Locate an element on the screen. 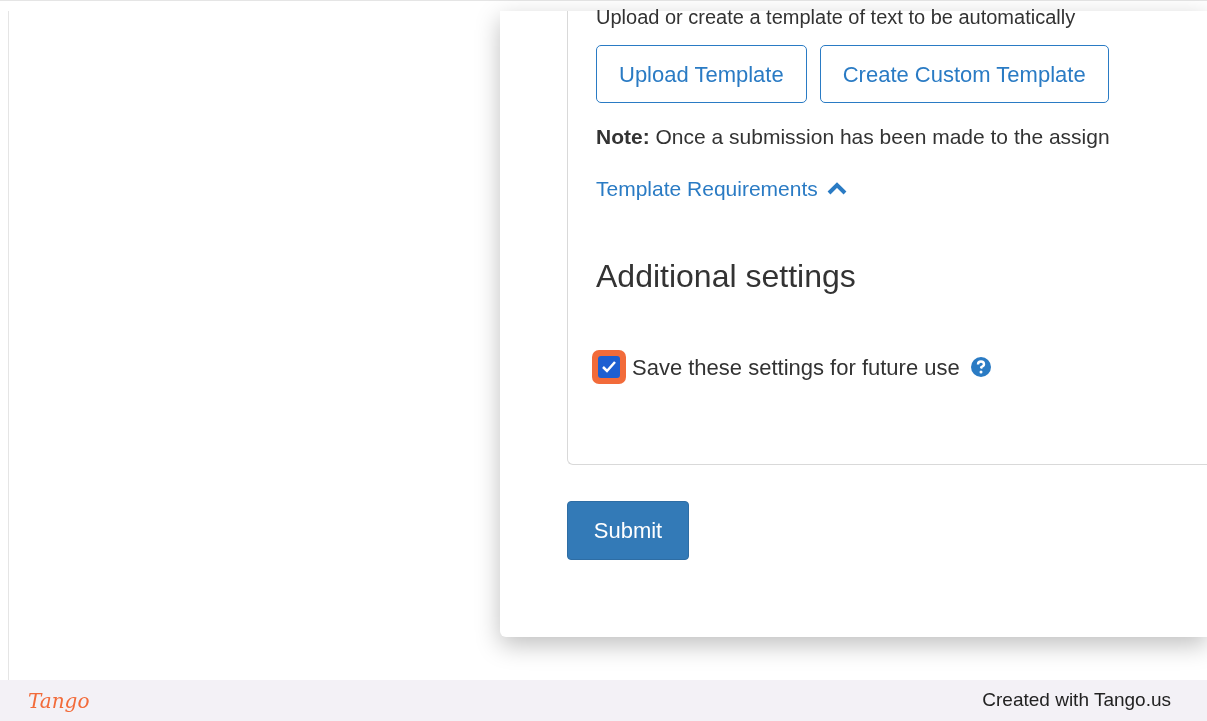 This screenshot has width=1207, height=721. section-heading: Additional settings is located at coordinates (726, 276).